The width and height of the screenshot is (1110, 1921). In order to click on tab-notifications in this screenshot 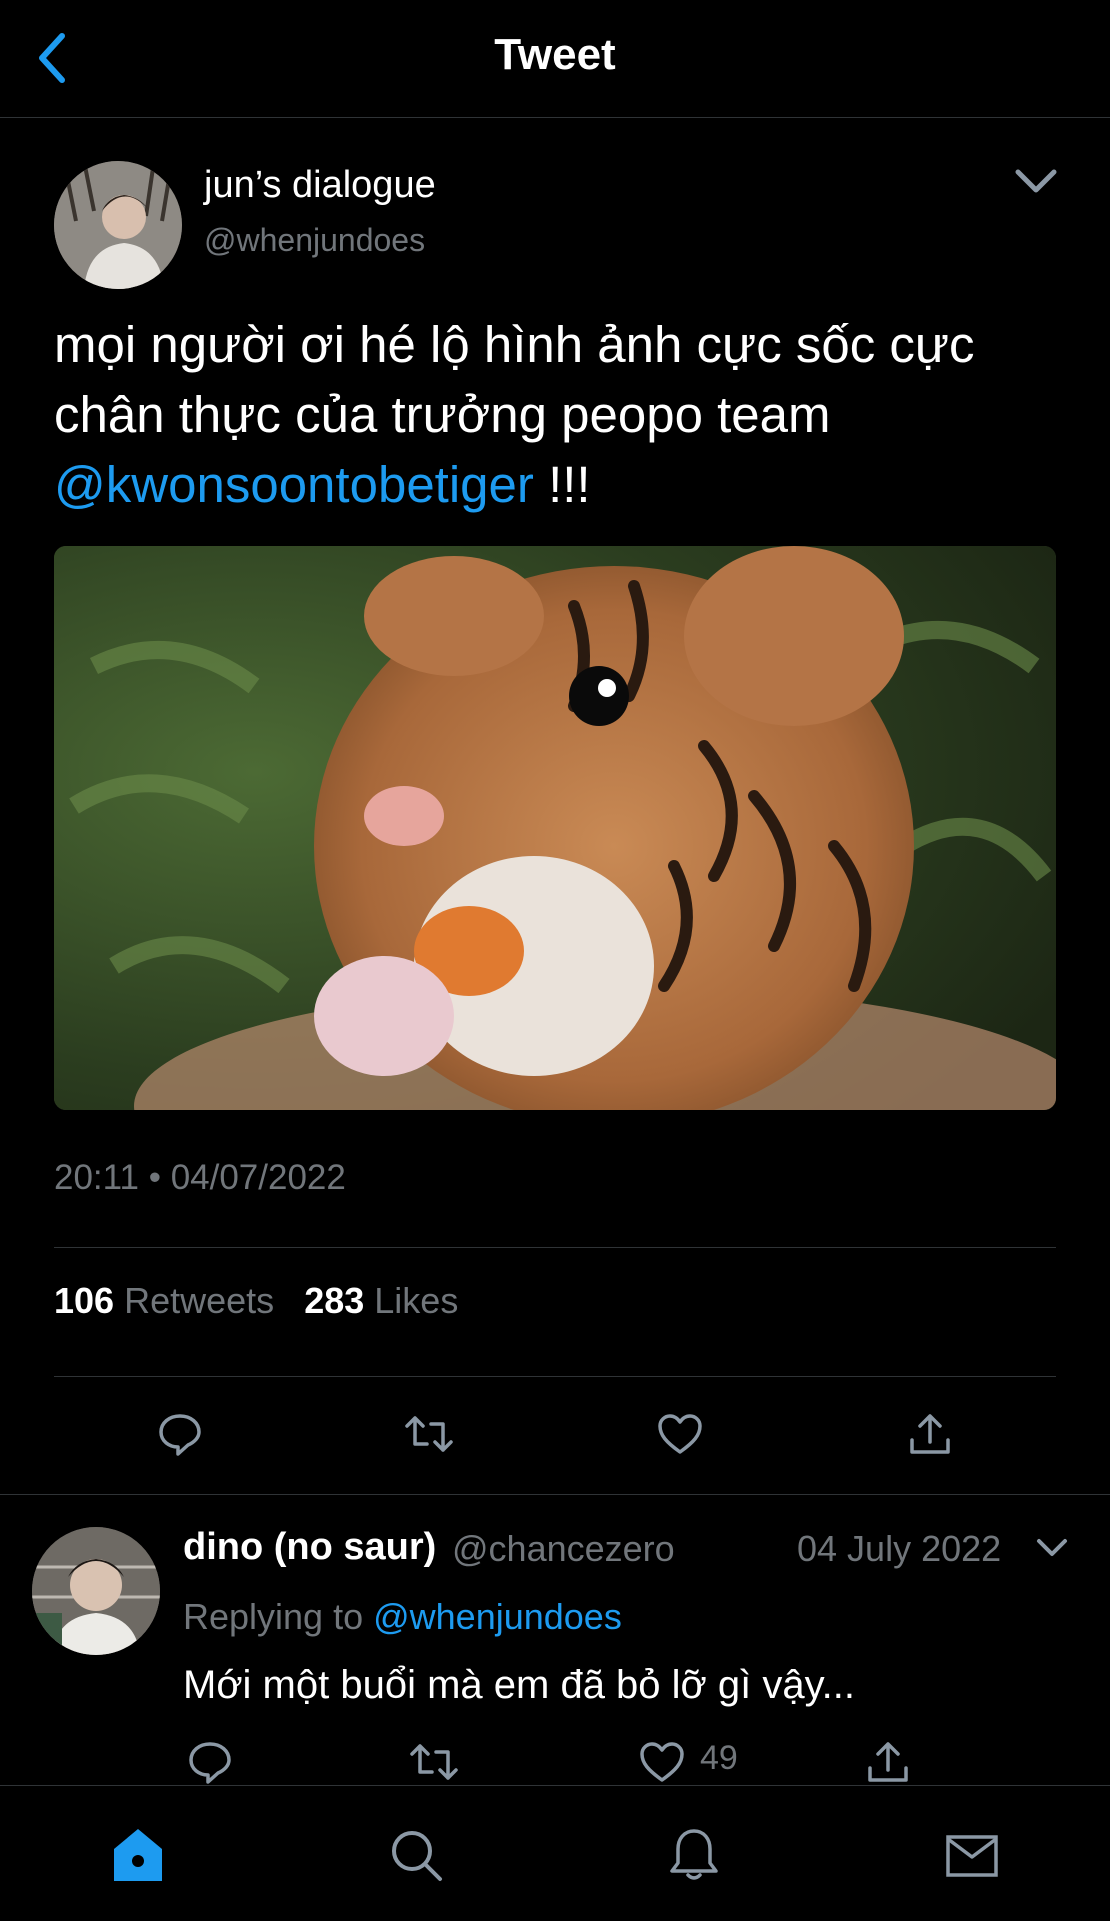, I will do `click(694, 1855)`.